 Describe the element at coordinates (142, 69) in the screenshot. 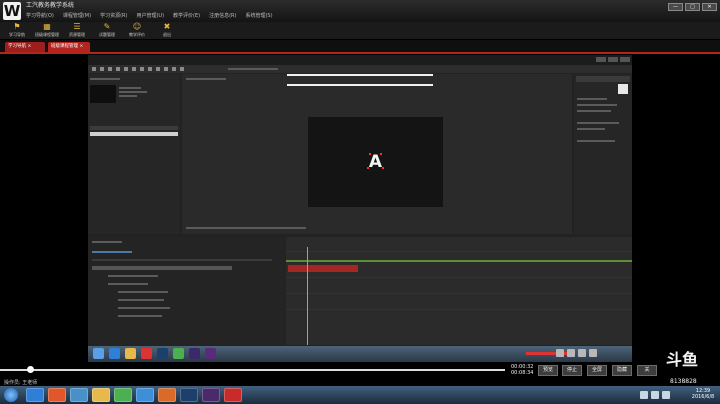

I see `shape-tool-icon` at that location.